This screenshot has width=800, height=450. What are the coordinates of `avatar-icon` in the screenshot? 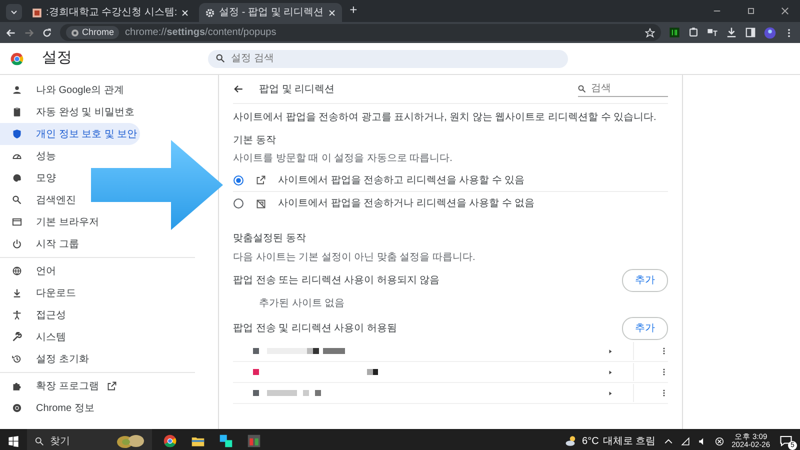 It's located at (770, 32).